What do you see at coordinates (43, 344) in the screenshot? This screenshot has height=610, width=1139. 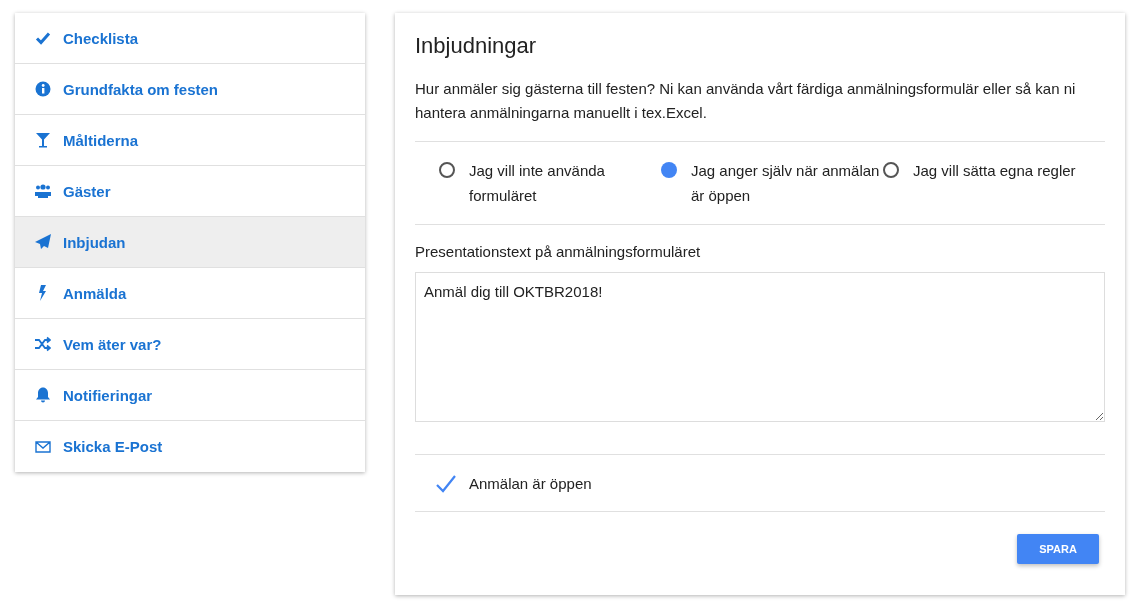 I see `shuffle-icon` at bounding box center [43, 344].